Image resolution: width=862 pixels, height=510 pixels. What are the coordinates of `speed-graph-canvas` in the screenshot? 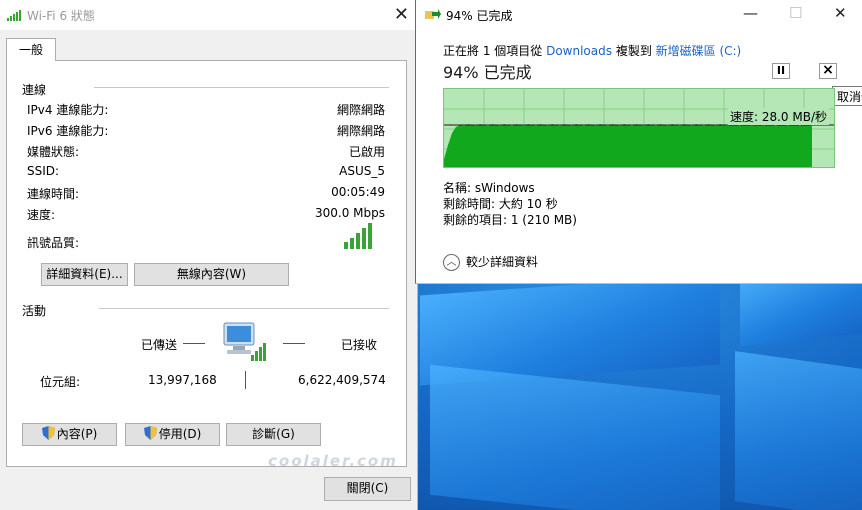 It's located at (639, 128).